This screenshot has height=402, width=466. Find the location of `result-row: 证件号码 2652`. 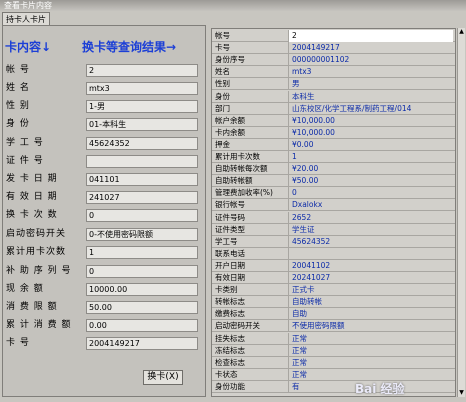

result-row: 证件号码 2652 is located at coordinates (333, 217).